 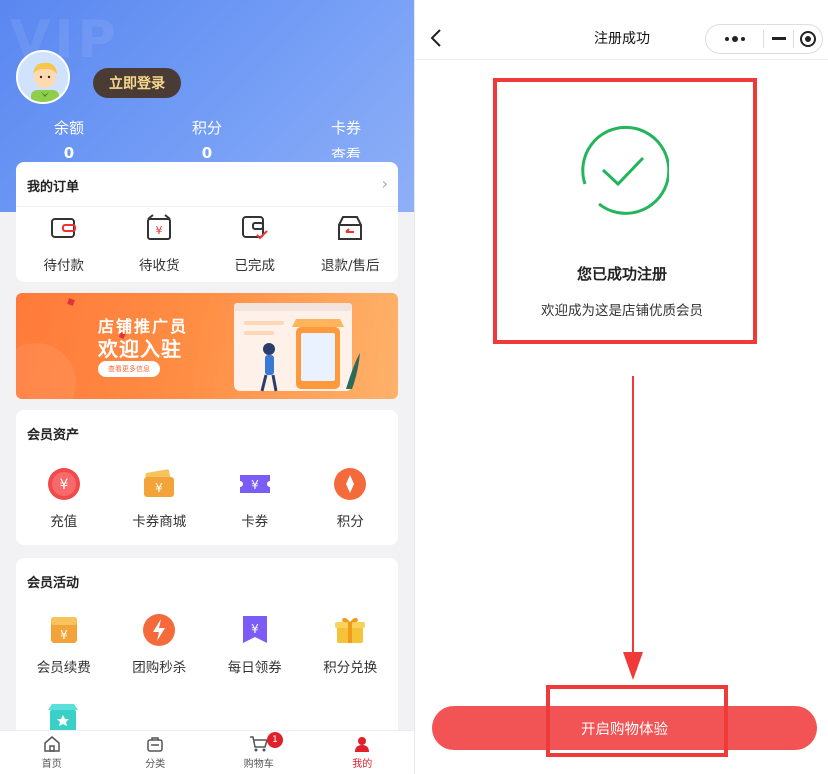 I want to click on avatar, so click(x=43, y=77).